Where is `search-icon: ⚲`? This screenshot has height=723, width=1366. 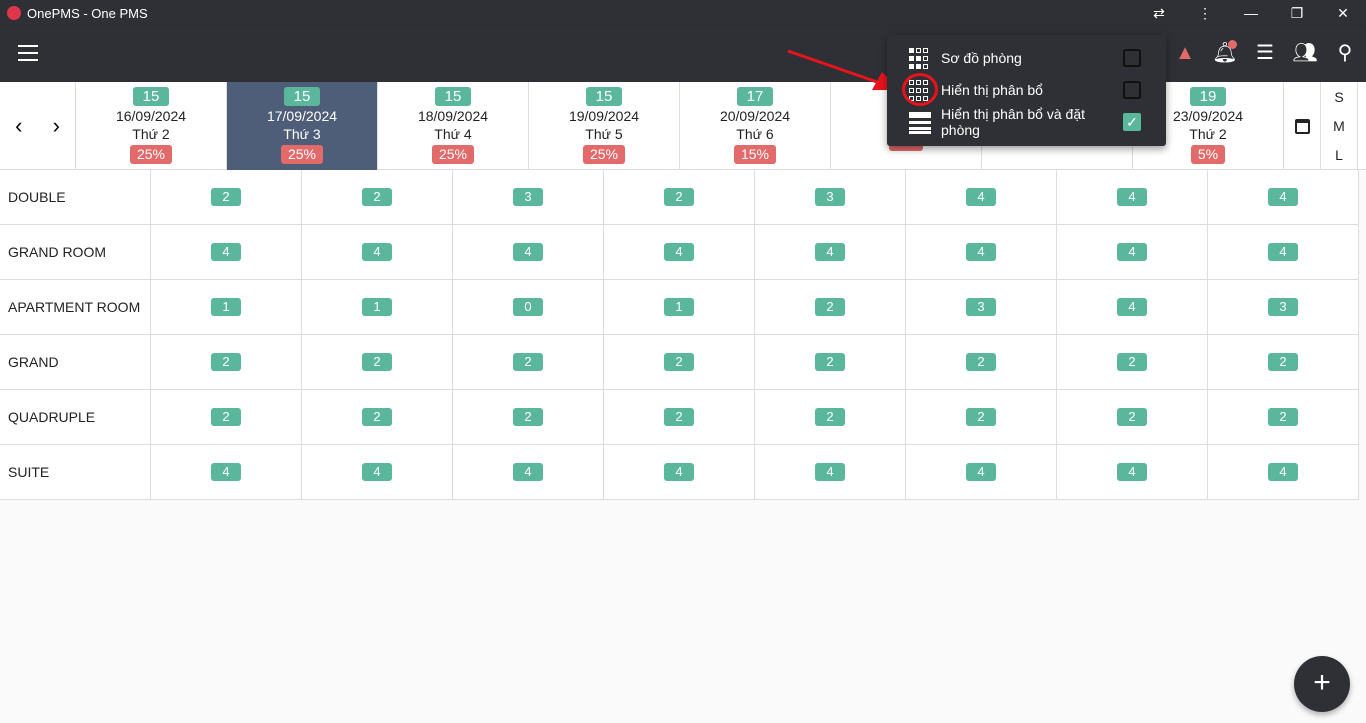
search-icon: ⚲ is located at coordinates (1345, 53).